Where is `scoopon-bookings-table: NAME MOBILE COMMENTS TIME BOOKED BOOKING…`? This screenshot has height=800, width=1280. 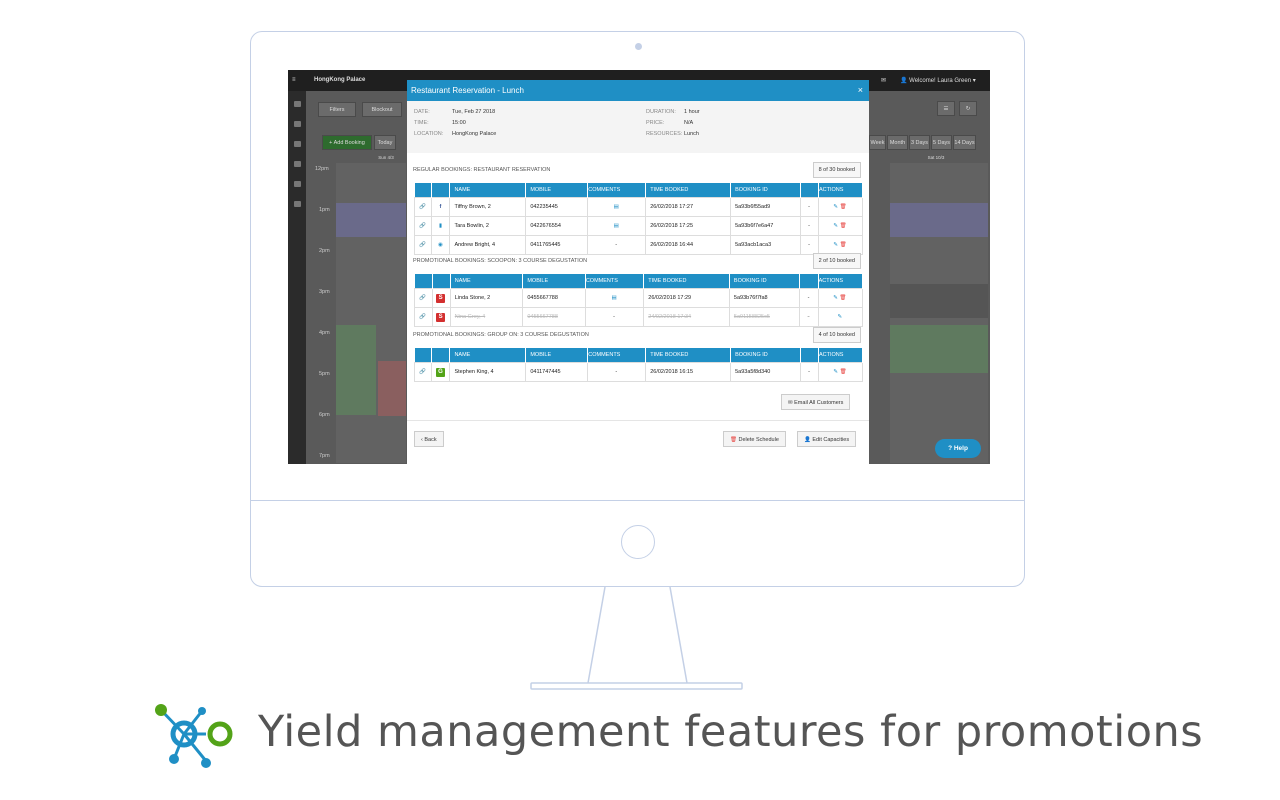 scoopon-bookings-table: NAME MOBILE COMMENTS TIME BOOKED BOOKING… is located at coordinates (639, 300).